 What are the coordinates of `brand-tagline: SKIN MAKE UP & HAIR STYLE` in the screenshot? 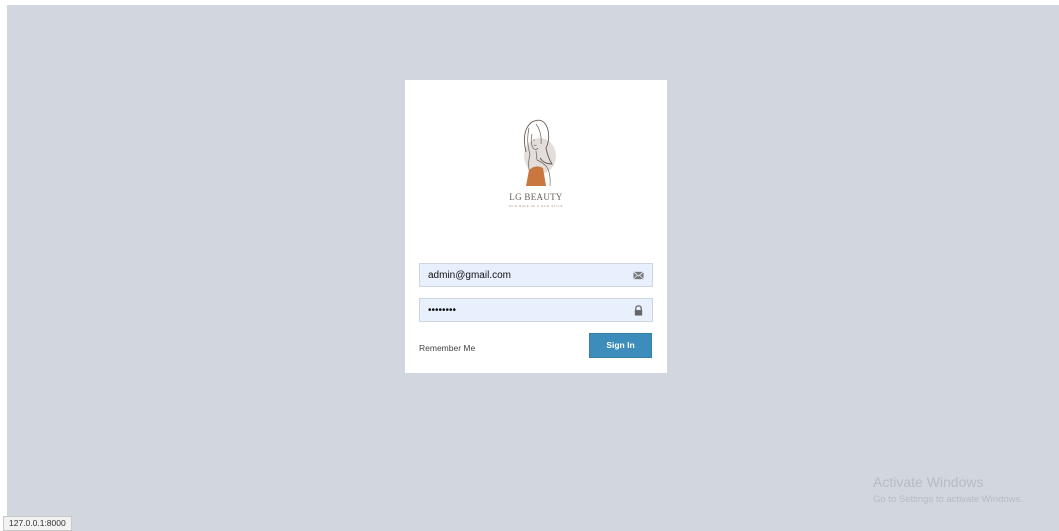 It's located at (536, 206).